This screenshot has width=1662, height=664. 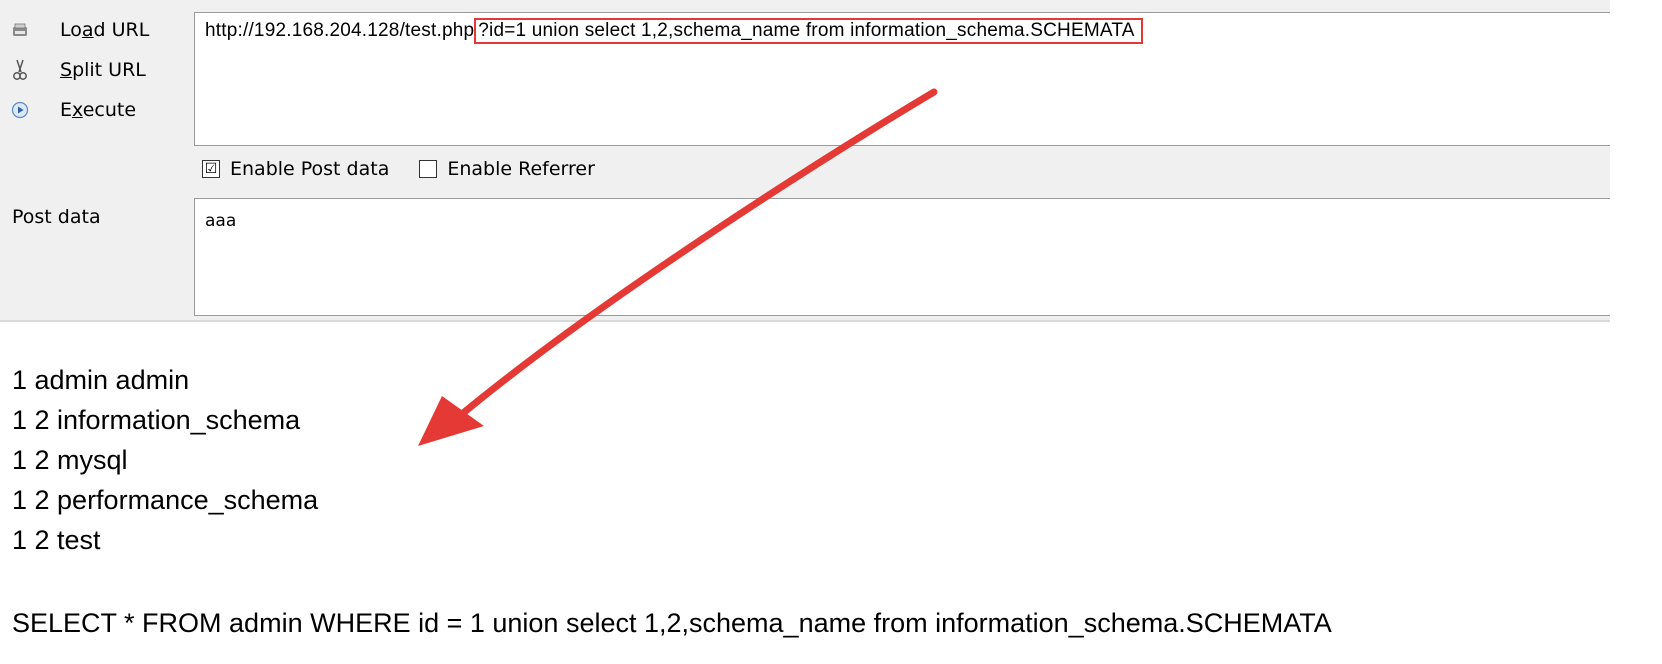 What do you see at coordinates (165, 500) in the screenshot?
I see `output-row: 1 2 performance_schema` at bounding box center [165, 500].